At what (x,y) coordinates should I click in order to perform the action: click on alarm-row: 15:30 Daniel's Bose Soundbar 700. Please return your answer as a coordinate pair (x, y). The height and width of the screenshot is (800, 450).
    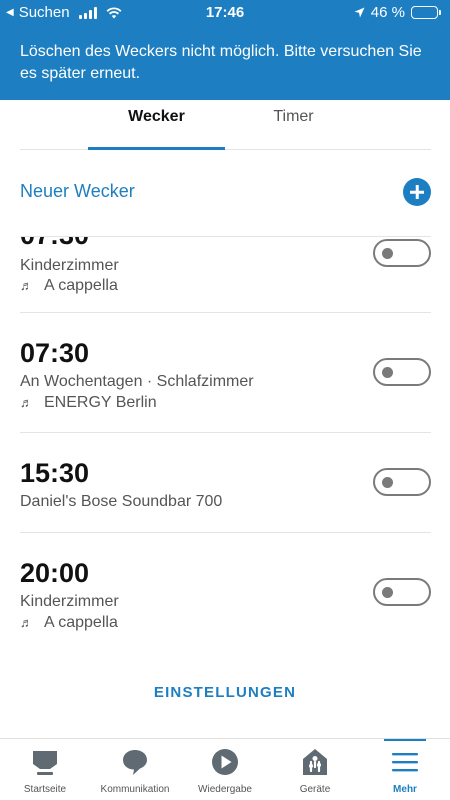
    Looking at the image, I should click on (225, 483).